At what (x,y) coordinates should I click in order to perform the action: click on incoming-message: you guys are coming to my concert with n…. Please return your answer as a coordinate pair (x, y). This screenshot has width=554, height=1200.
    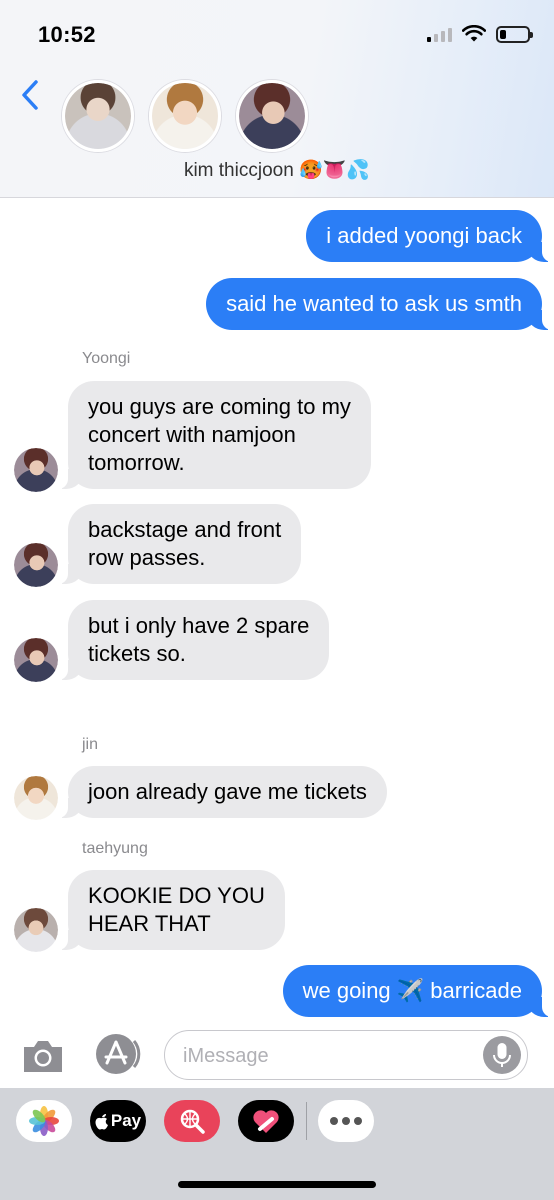
    Looking at the image, I should click on (214, 435).